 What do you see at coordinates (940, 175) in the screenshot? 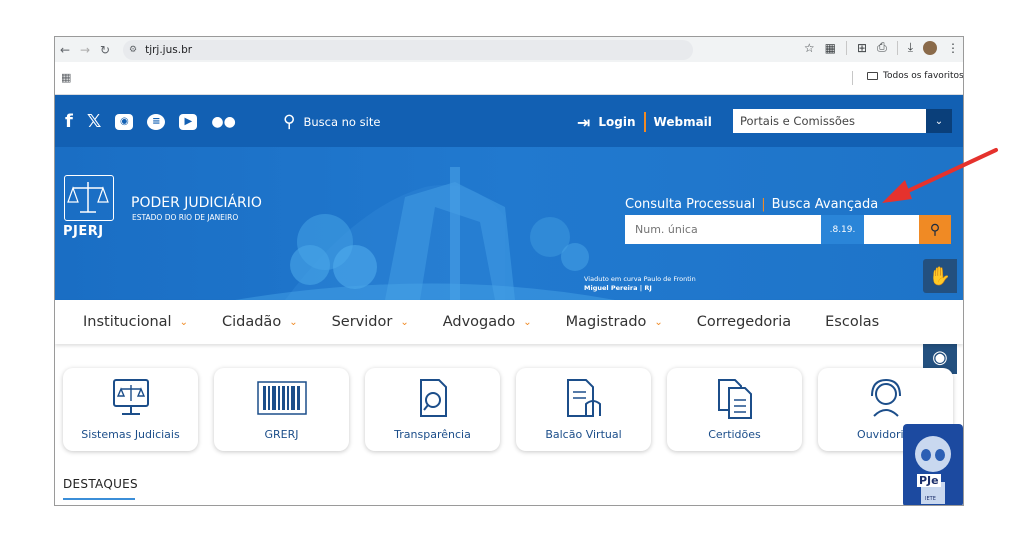
I see `annotation-arrow` at bounding box center [940, 175].